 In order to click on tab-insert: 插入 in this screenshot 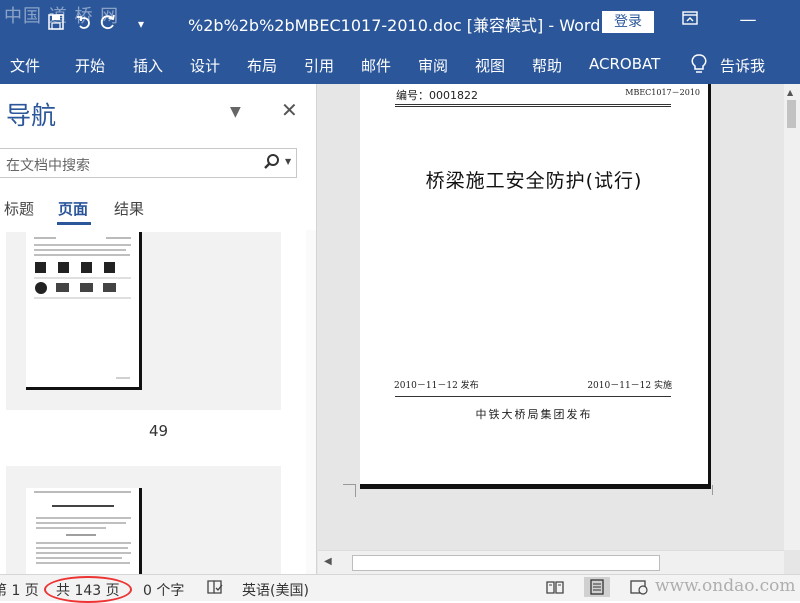, I will do `click(148, 65)`.